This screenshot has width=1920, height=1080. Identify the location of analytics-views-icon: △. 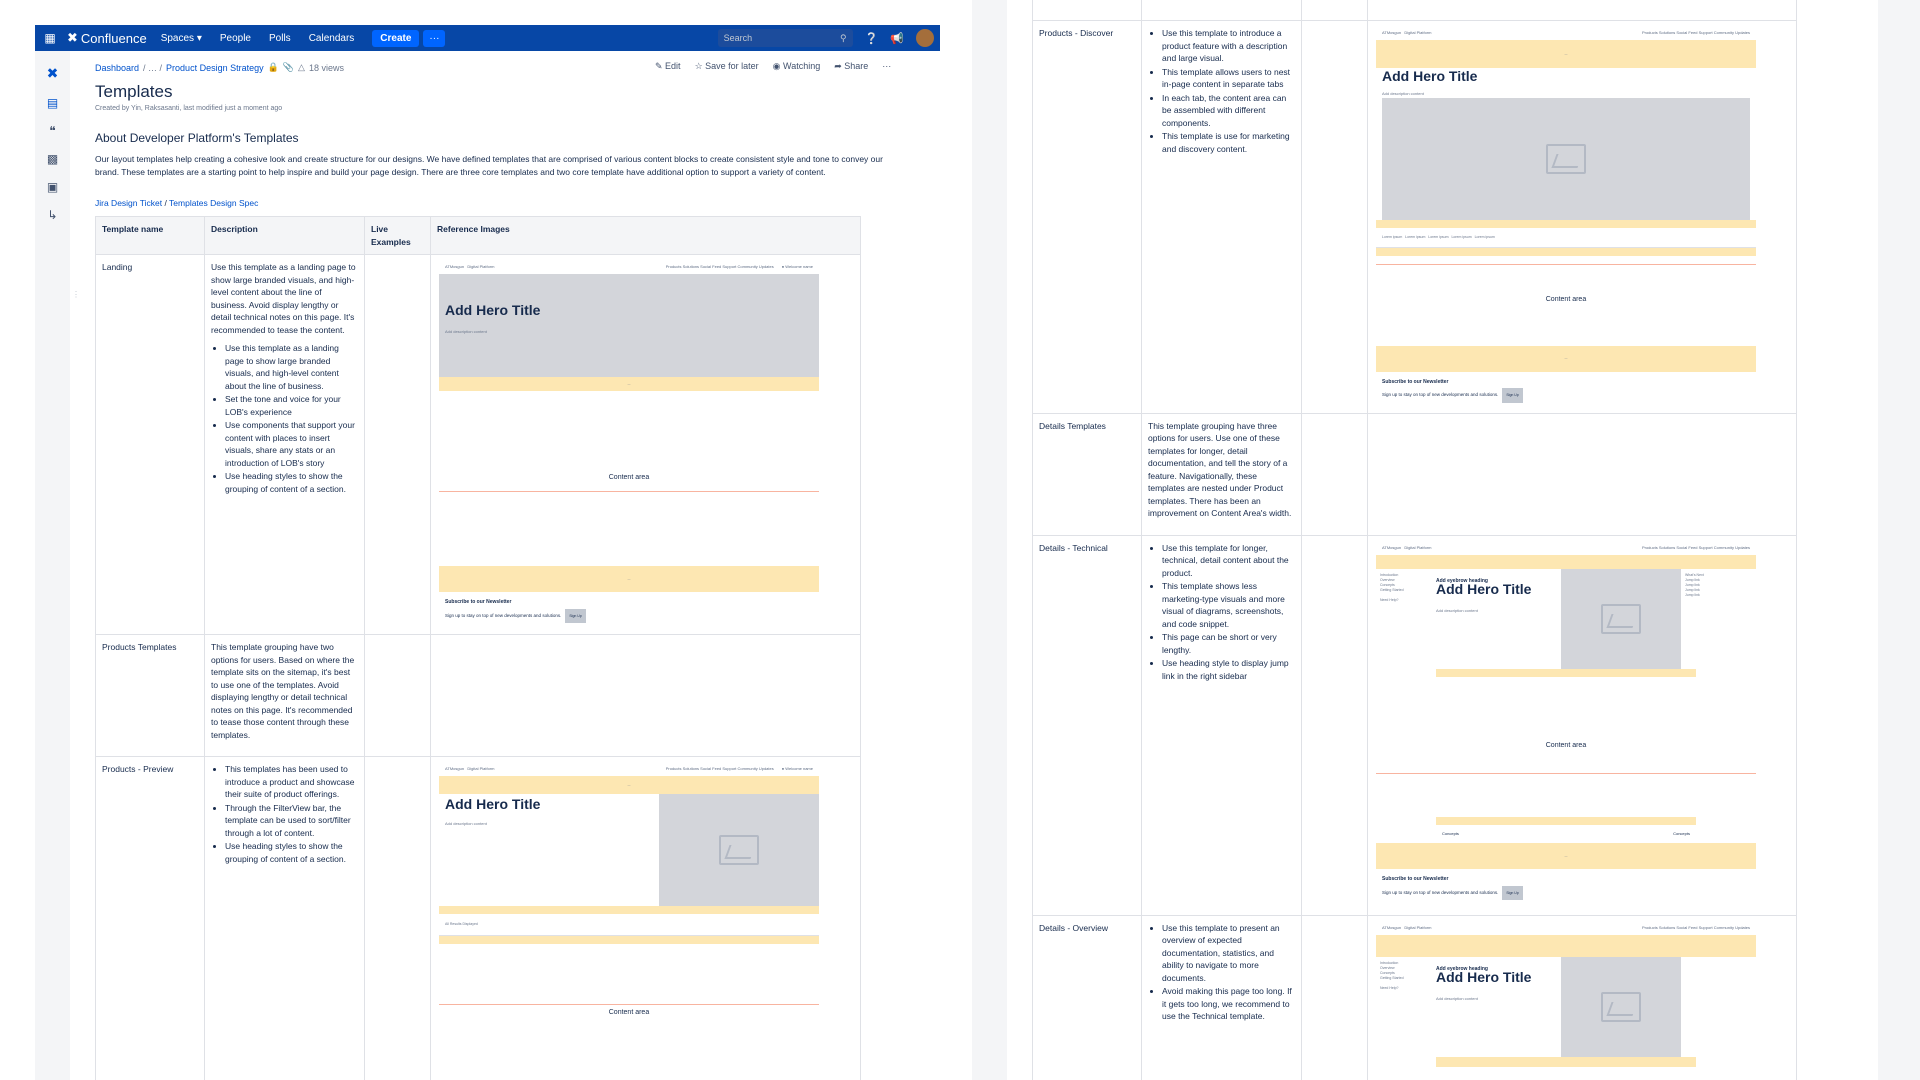
(301, 67).